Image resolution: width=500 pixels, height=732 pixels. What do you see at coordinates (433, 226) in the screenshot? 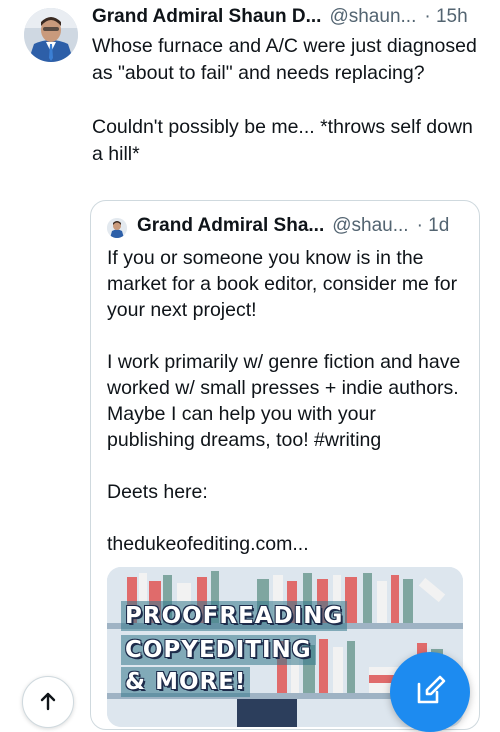
I see `quoted-post-timestamp: · 1d` at bounding box center [433, 226].